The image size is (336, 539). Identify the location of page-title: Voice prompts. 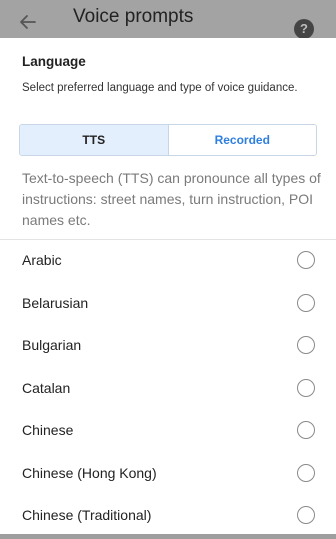
(133, 16).